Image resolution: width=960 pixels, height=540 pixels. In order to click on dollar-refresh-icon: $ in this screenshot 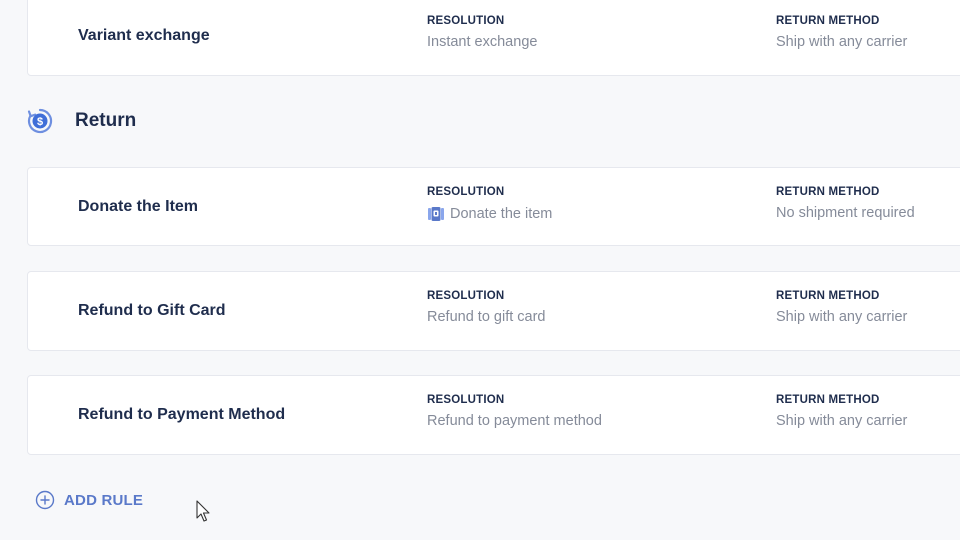, I will do `click(40, 121)`.